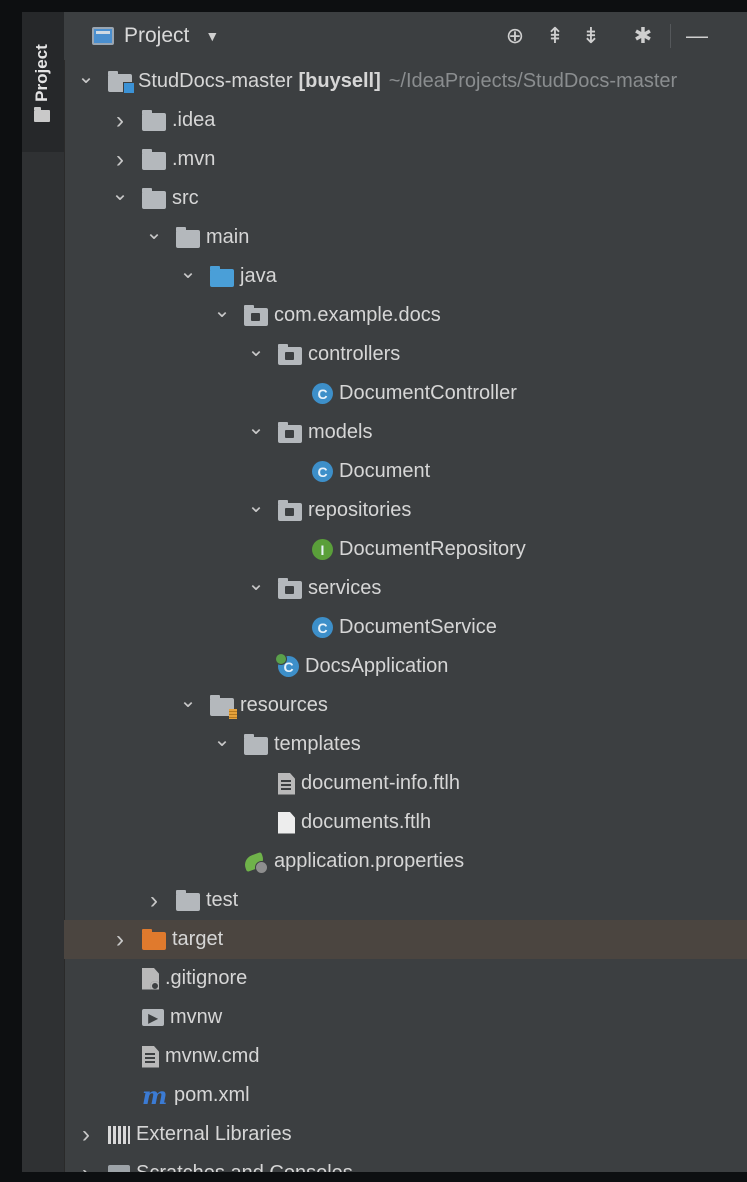 The image size is (747, 1182). I want to click on tree-node-label: main, so click(228, 237).